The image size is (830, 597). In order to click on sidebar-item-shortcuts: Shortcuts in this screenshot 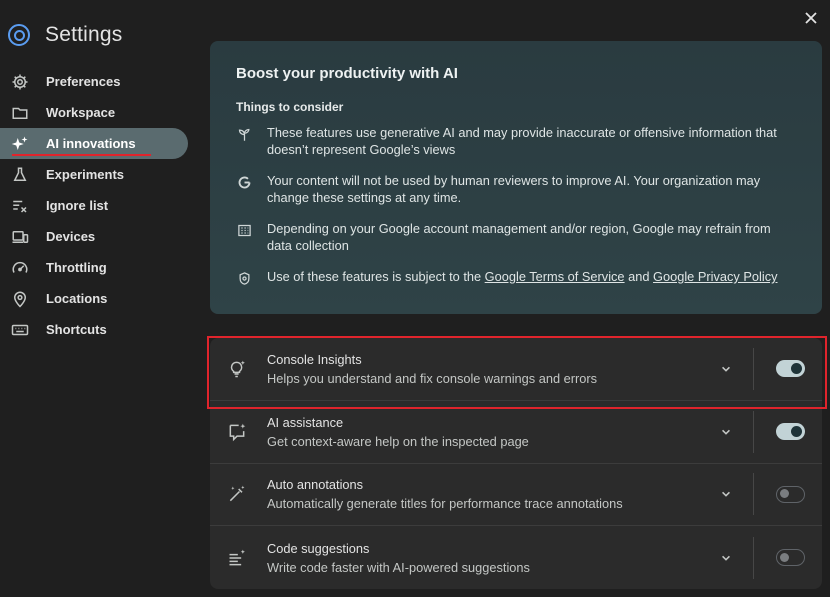, I will do `click(94, 329)`.